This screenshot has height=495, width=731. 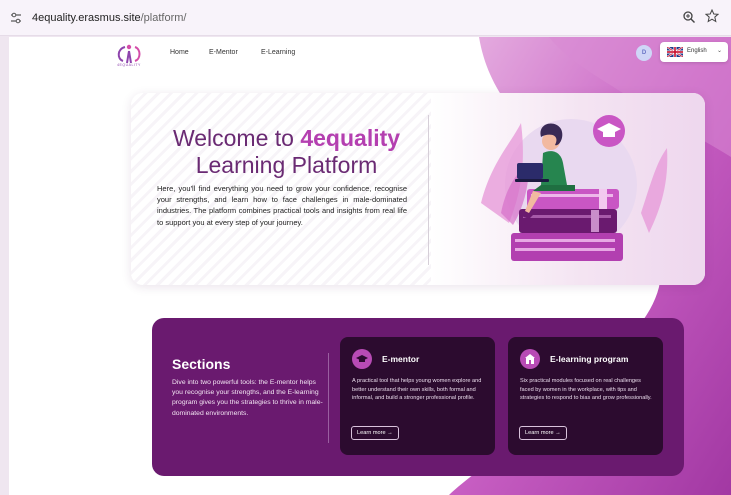 What do you see at coordinates (574, 188) in the screenshot?
I see `woman-studying-illustration` at bounding box center [574, 188].